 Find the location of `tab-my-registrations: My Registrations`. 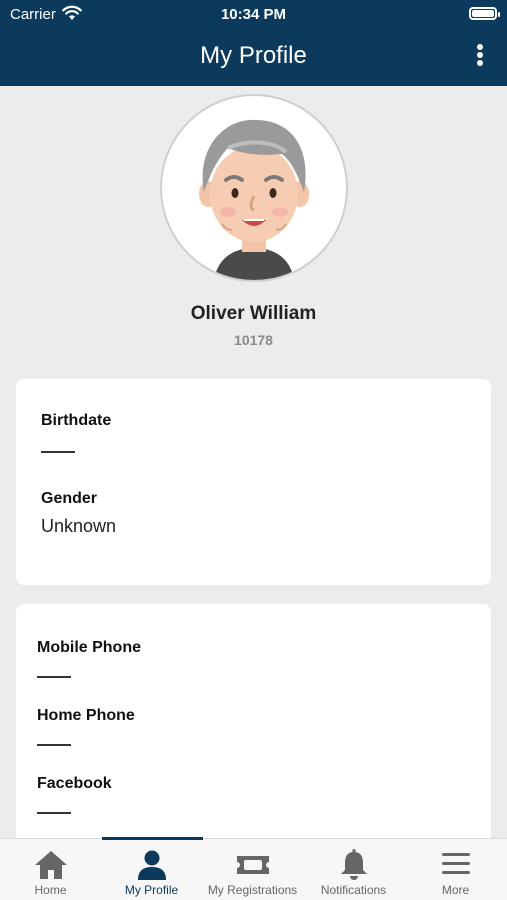

tab-my-registrations: My Registrations is located at coordinates (252, 869).